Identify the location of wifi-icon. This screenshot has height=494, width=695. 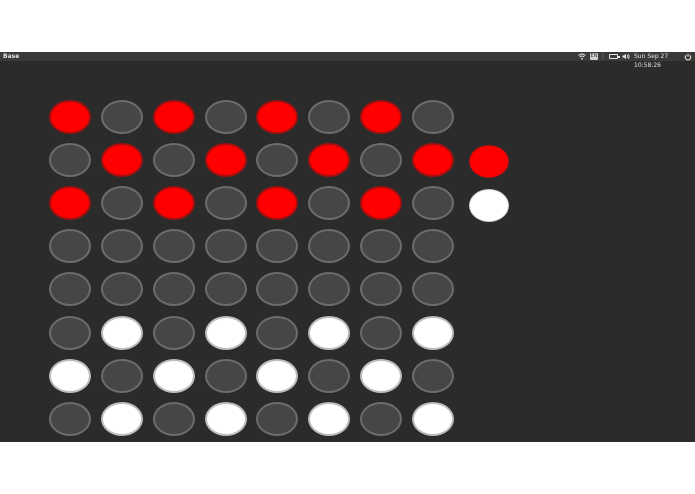
(582, 56).